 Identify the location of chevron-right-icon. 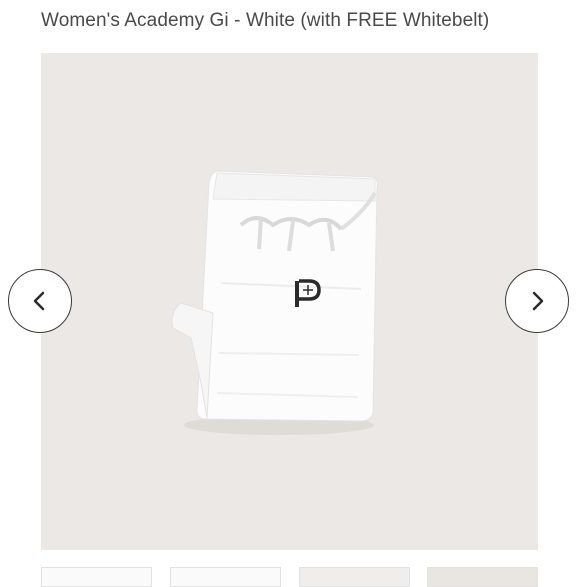
(538, 301).